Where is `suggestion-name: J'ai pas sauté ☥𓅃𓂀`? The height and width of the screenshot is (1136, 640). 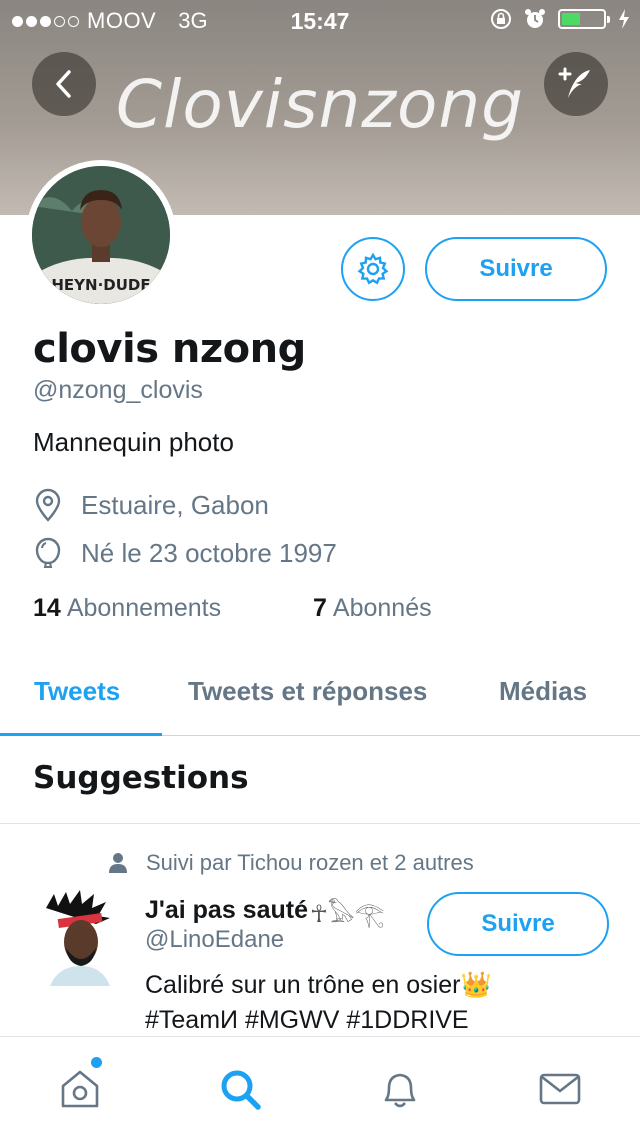
suggestion-name: J'ai pas sauté ☥𓅃𓂀 is located at coordinates (265, 910).